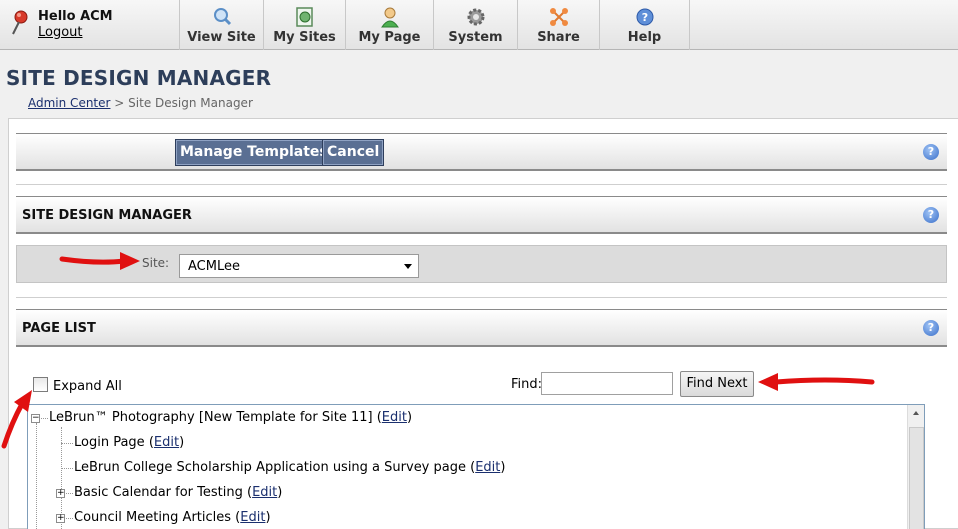  Describe the element at coordinates (916, 478) in the screenshot. I see `scroll-thumb` at that location.